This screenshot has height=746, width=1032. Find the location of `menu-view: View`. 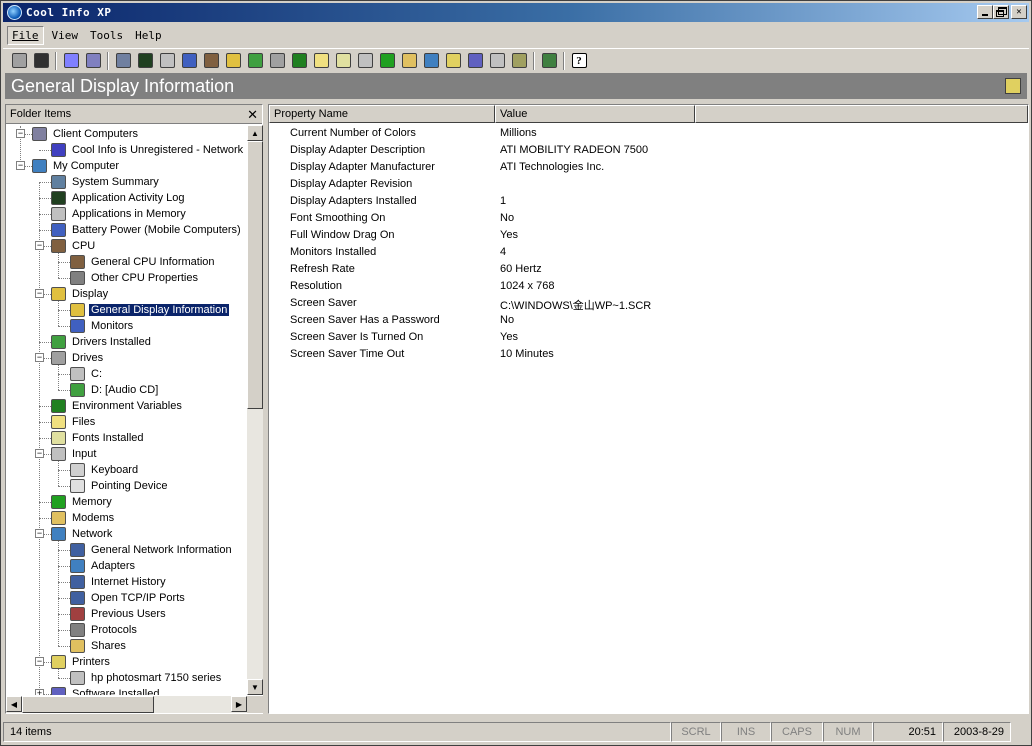

menu-view: View is located at coordinates (65, 35).